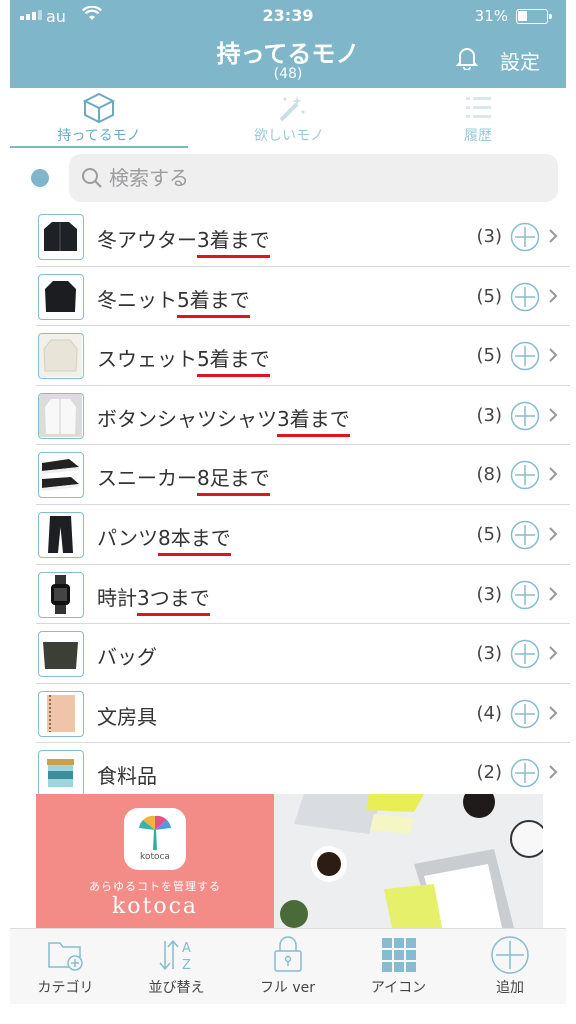  Describe the element at coordinates (520, 60) in the screenshot. I see `settings-button: 設定` at that location.